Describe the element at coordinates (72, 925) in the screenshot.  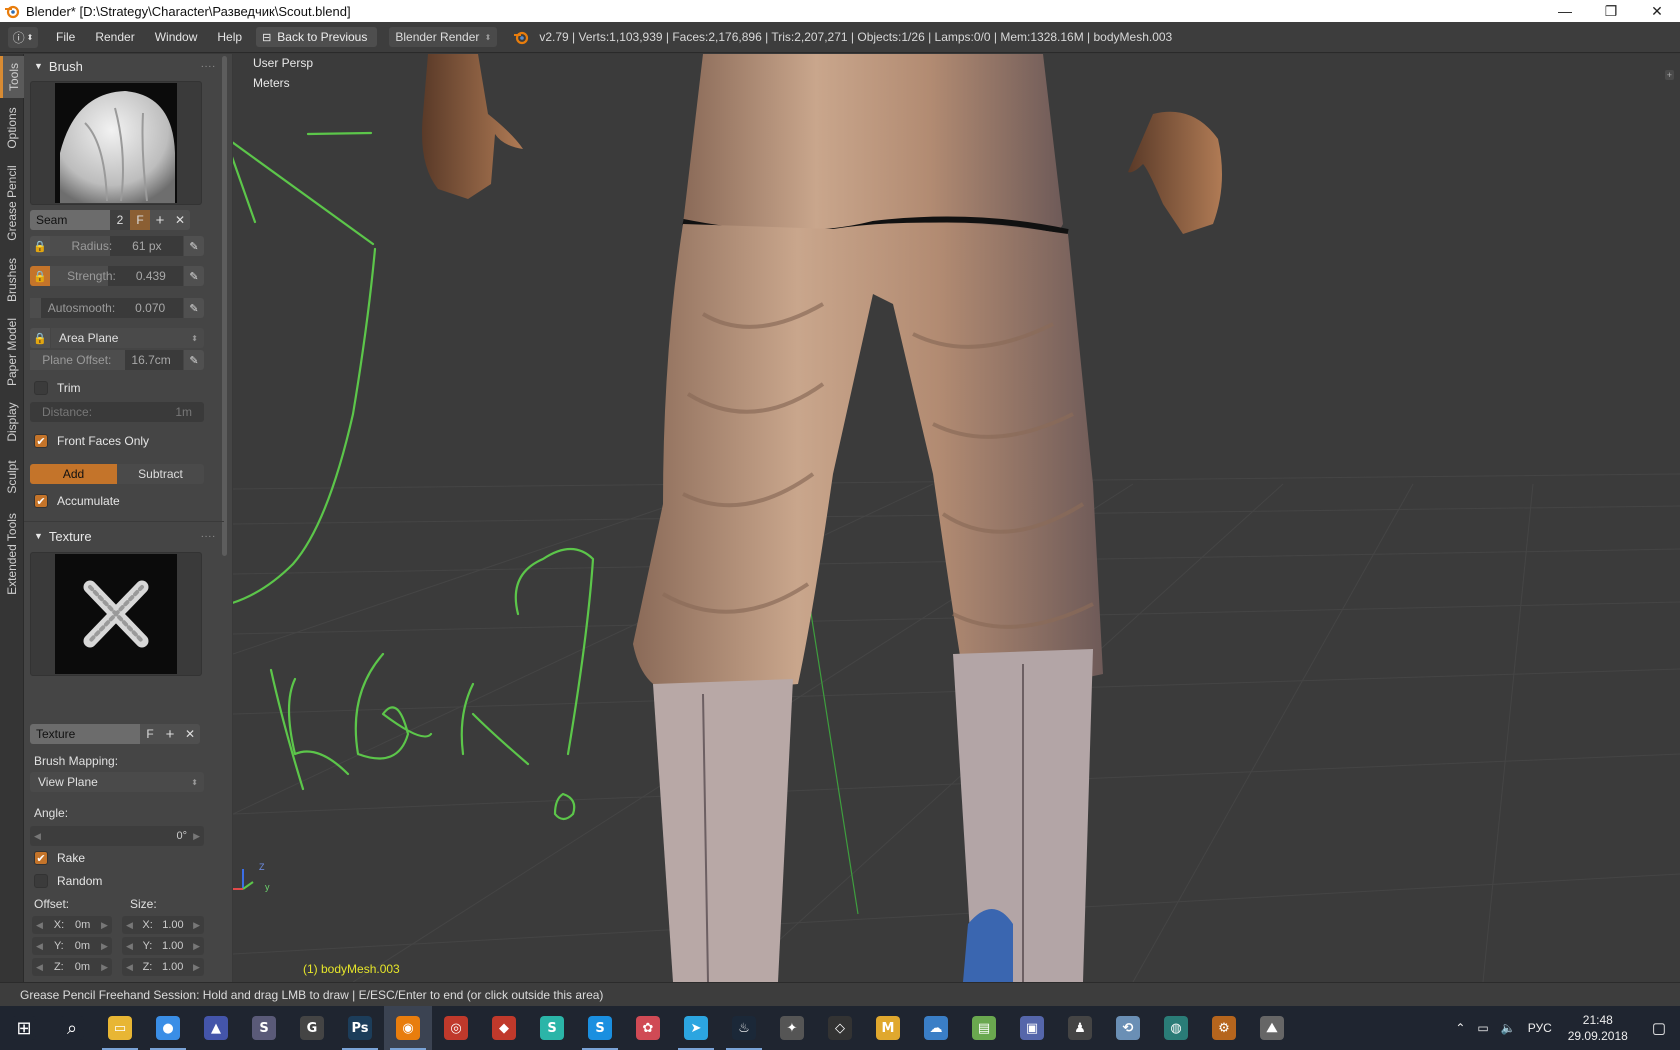
I see `offset-x-field: ◀ X: 0m ▶` at that location.